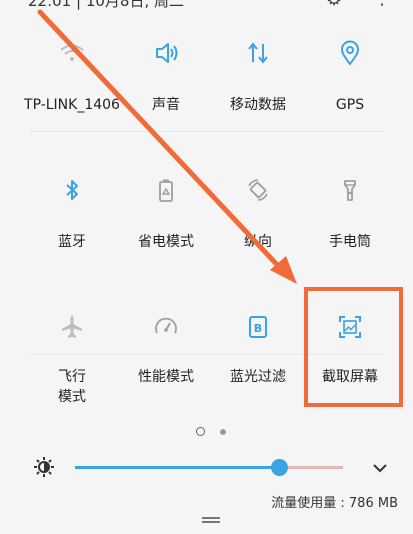 The height and width of the screenshot is (534, 413). I want to click on brightness-slider-fill, so click(177, 467).